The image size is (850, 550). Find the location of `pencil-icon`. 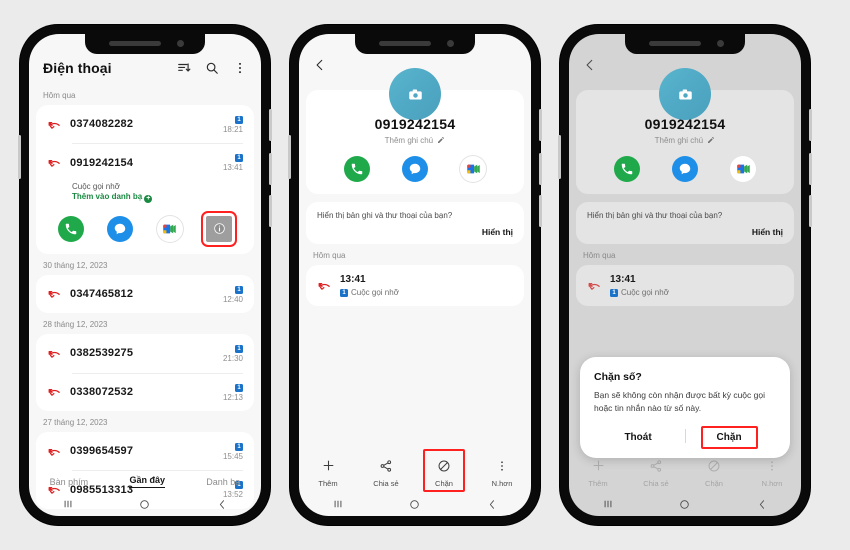

pencil-icon is located at coordinates (711, 140).